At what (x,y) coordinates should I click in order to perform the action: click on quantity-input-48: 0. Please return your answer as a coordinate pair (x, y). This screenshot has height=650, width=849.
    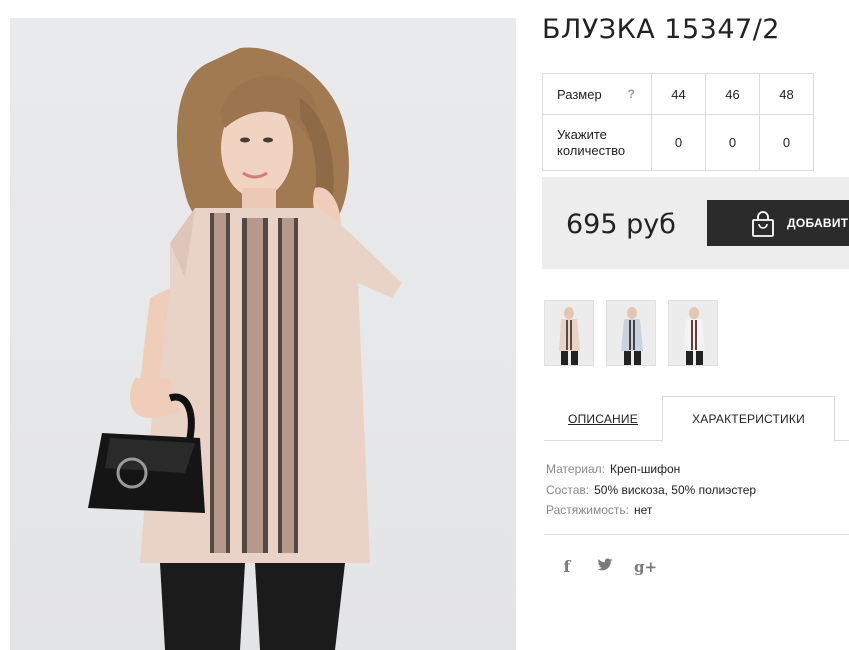
    Looking at the image, I should click on (786, 142).